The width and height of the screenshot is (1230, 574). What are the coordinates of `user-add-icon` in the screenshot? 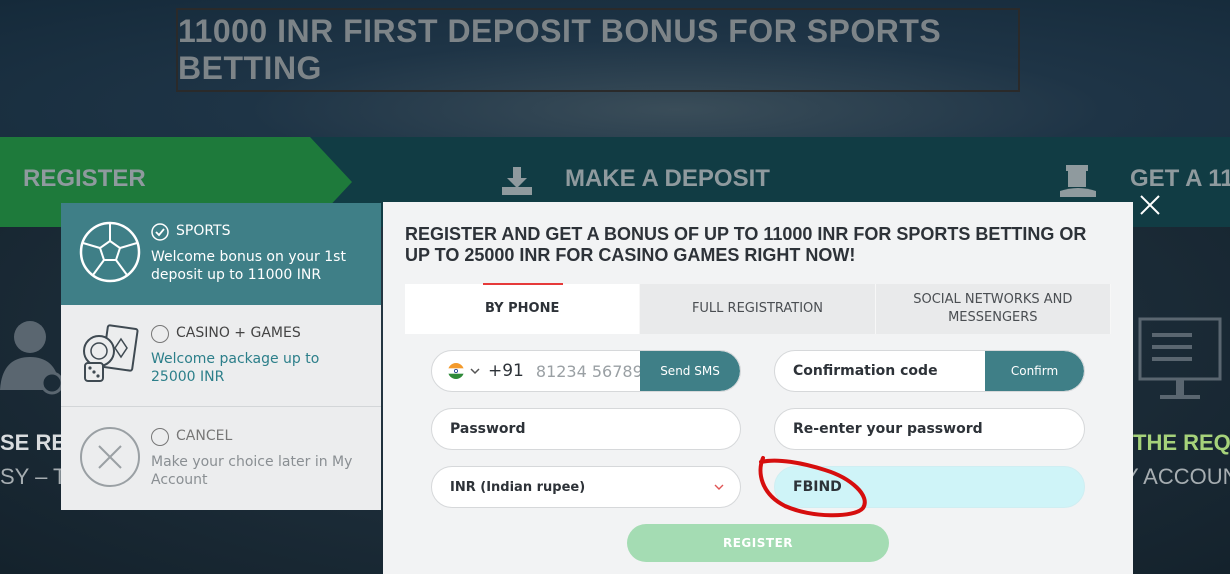 It's located at (31, 358).